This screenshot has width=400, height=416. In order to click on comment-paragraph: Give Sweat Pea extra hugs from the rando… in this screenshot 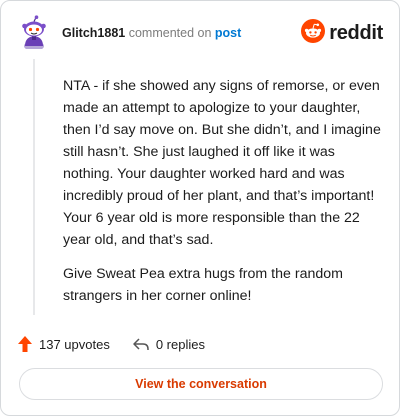, I will do `click(203, 285)`.